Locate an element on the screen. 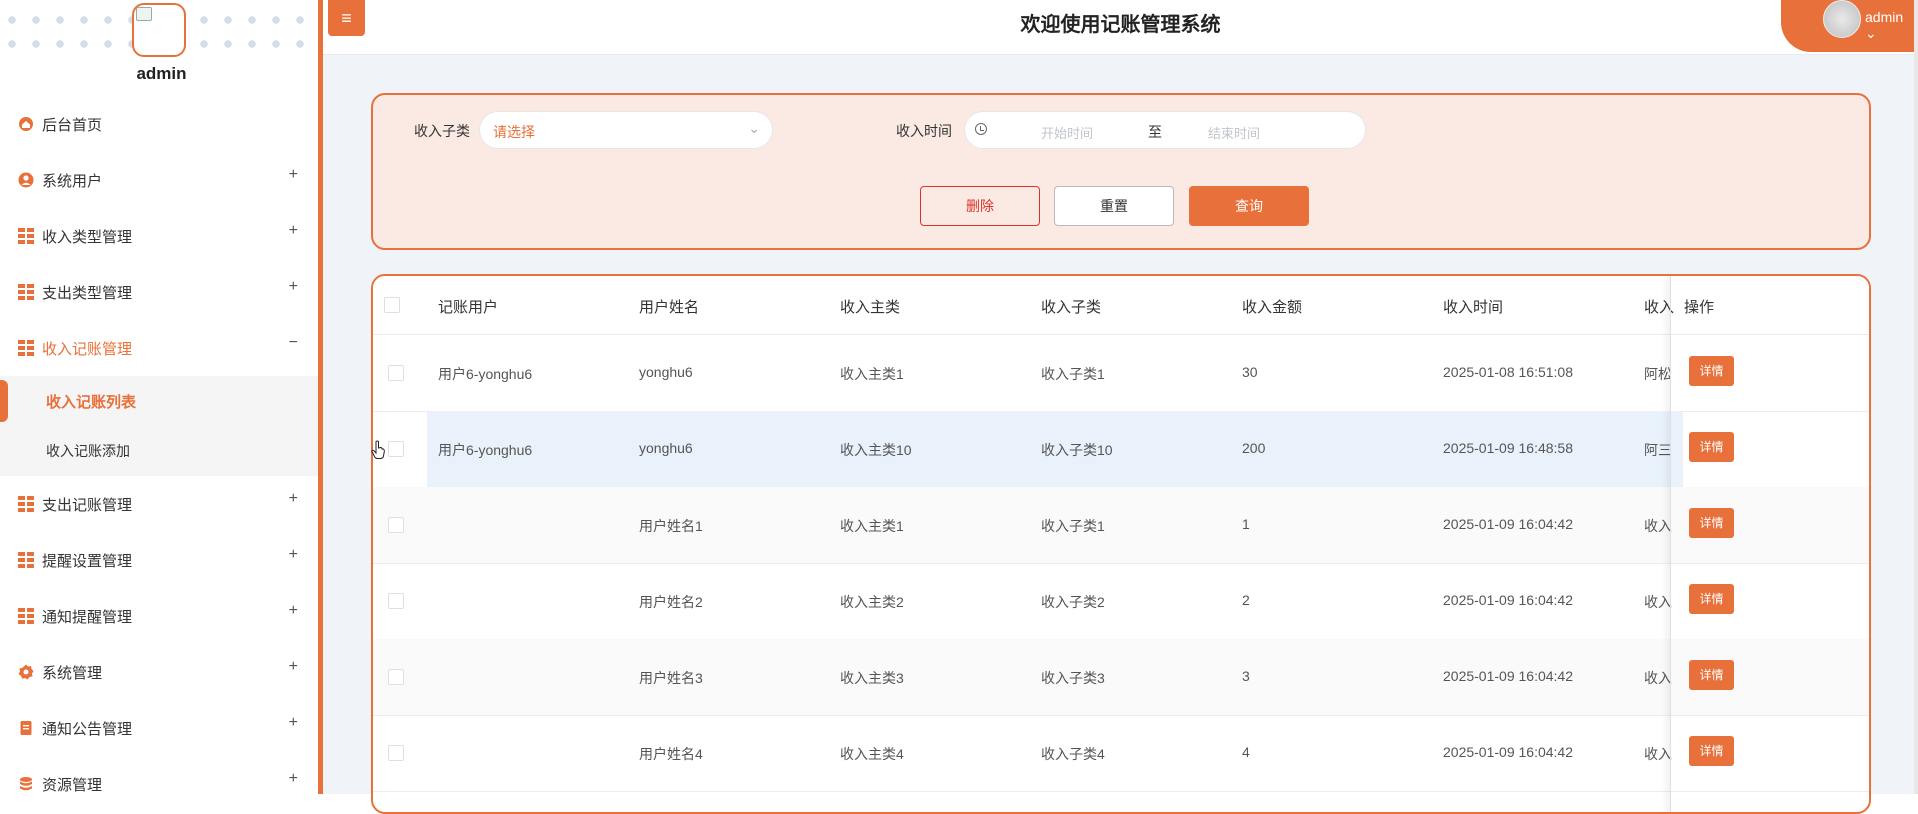 Image resolution: width=1918 pixels, height=814 pixels. cell-main-category: 收入主类2 is located at coordinates (872, 602).